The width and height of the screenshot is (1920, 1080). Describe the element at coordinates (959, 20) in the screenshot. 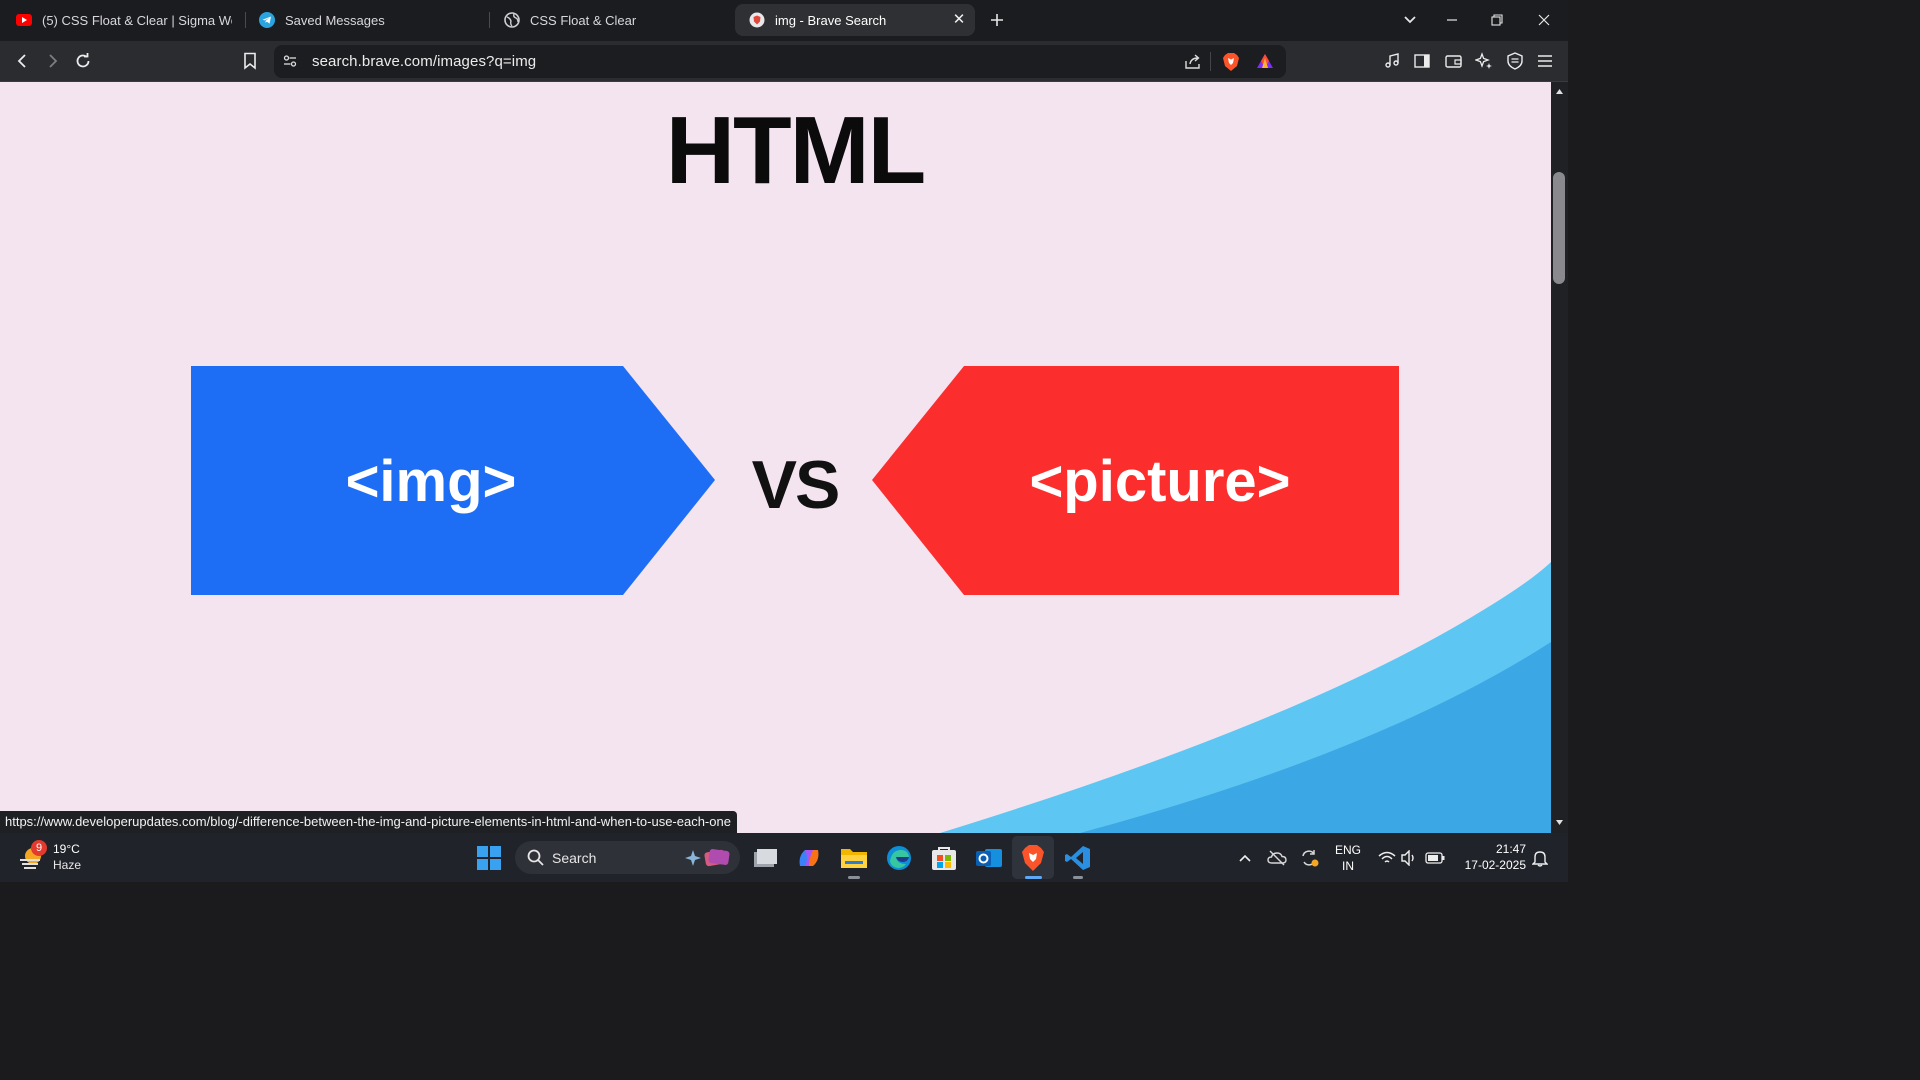

I see `close-tab-icon: ✕` at that location.